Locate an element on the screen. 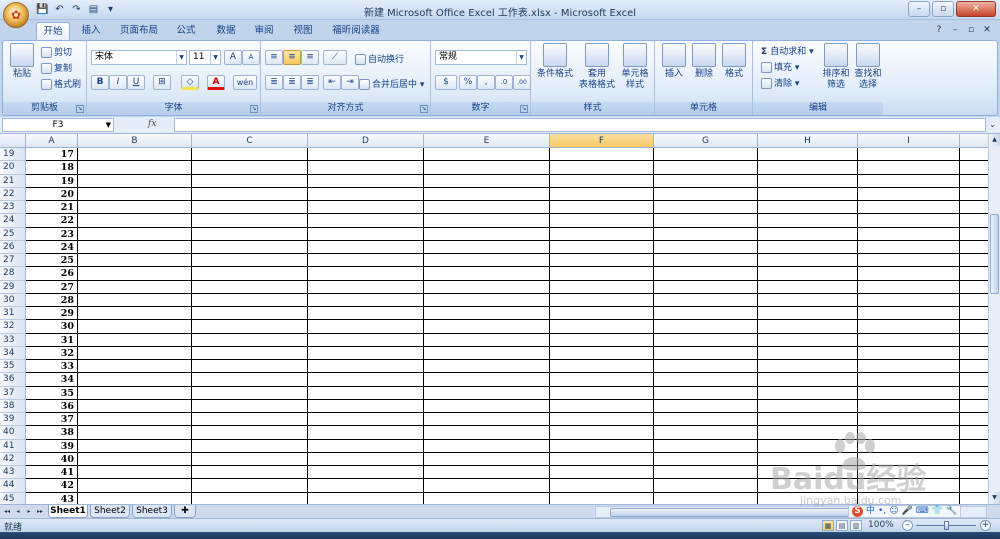 The image size is (1000, 539). fill-button: 填充 ▾ is located at coordinates (780, 66).